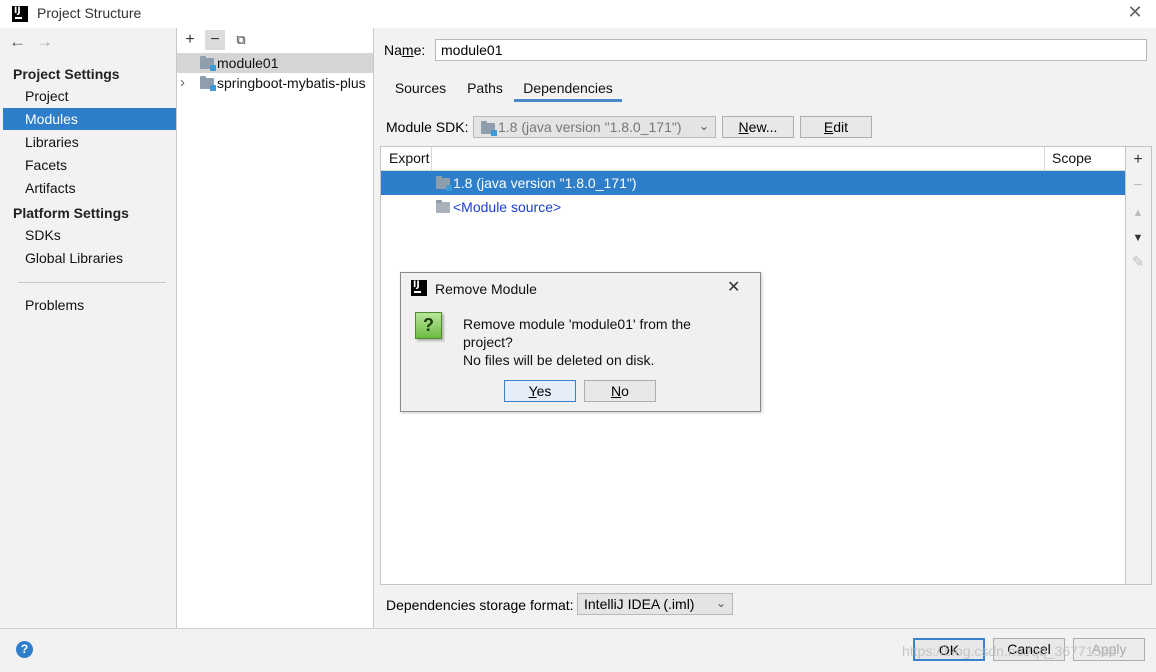 This screenshot has height=672, width=1156. Describe the element at coordinates (1139, 365) in the screenshot. I see `dependency-toolbar: + − ▲ ▼ ✎` at that location.